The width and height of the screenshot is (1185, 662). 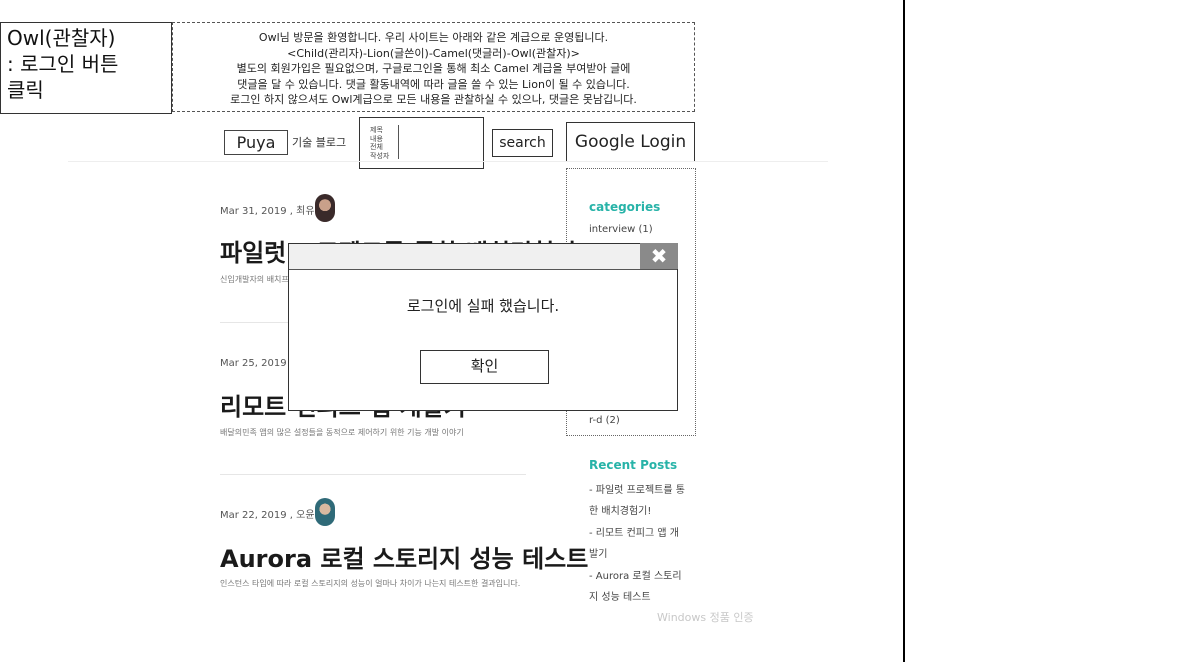 What do you see at coordinates (659, 256) in the screenshot?
I see `close-icon: ✖` at bounding box center [659, 256].